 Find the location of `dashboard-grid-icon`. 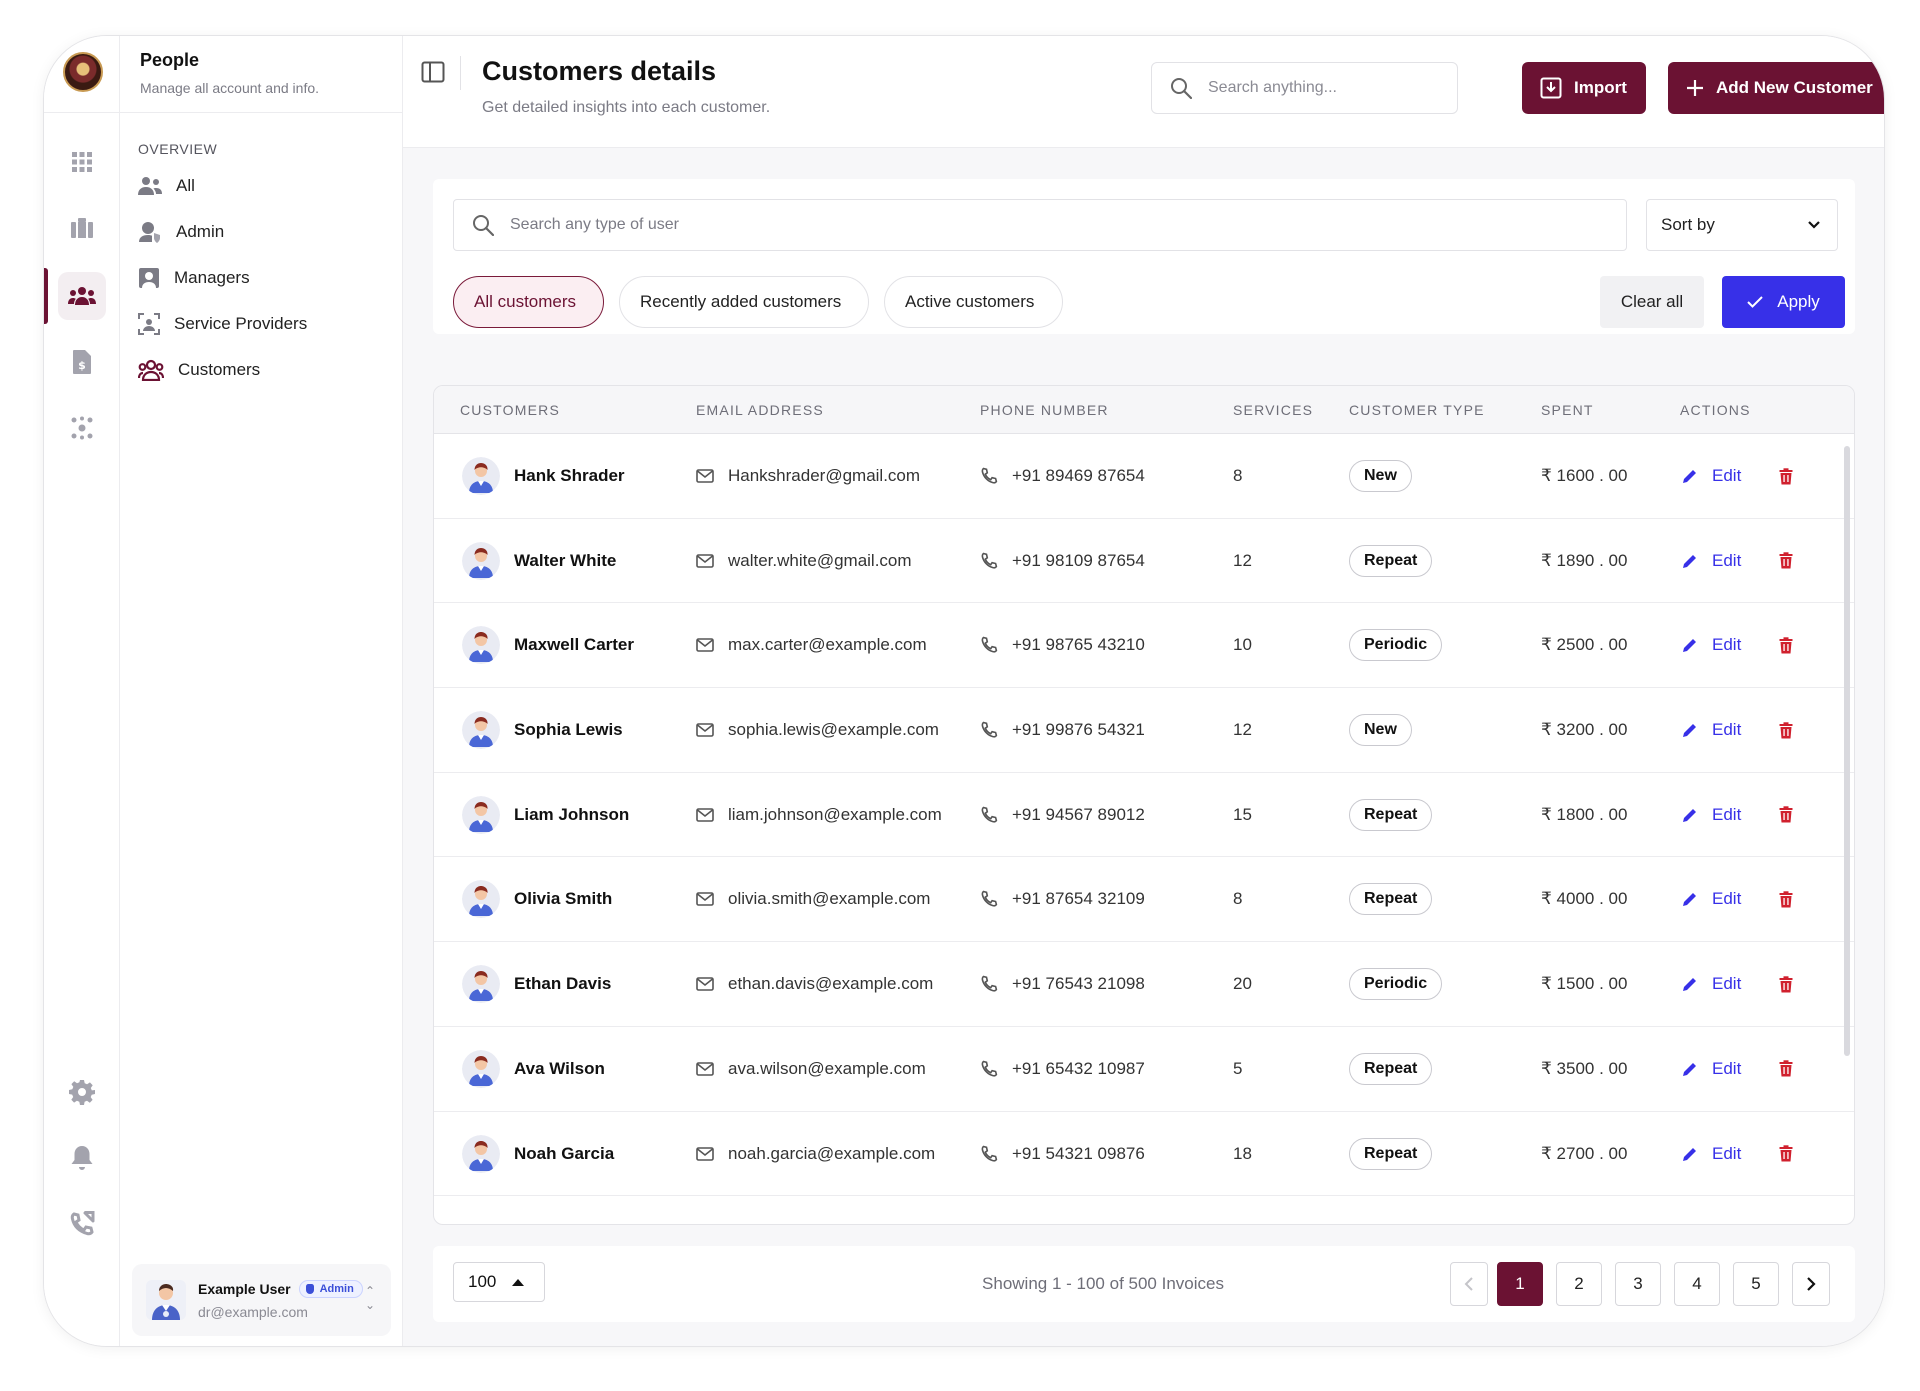

dashboard-grid-icon is located at coordinates (82, 162).